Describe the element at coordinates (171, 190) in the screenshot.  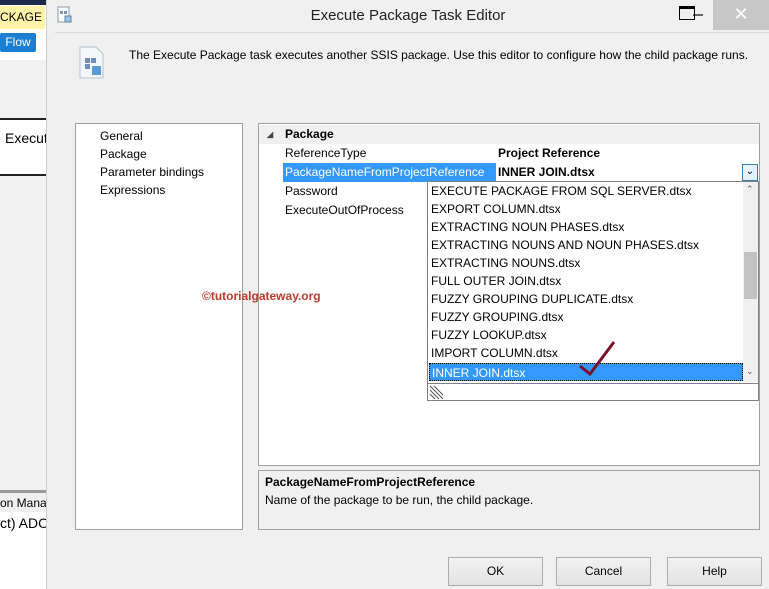
I see `nav-item-expressions: Expressions` at that location.